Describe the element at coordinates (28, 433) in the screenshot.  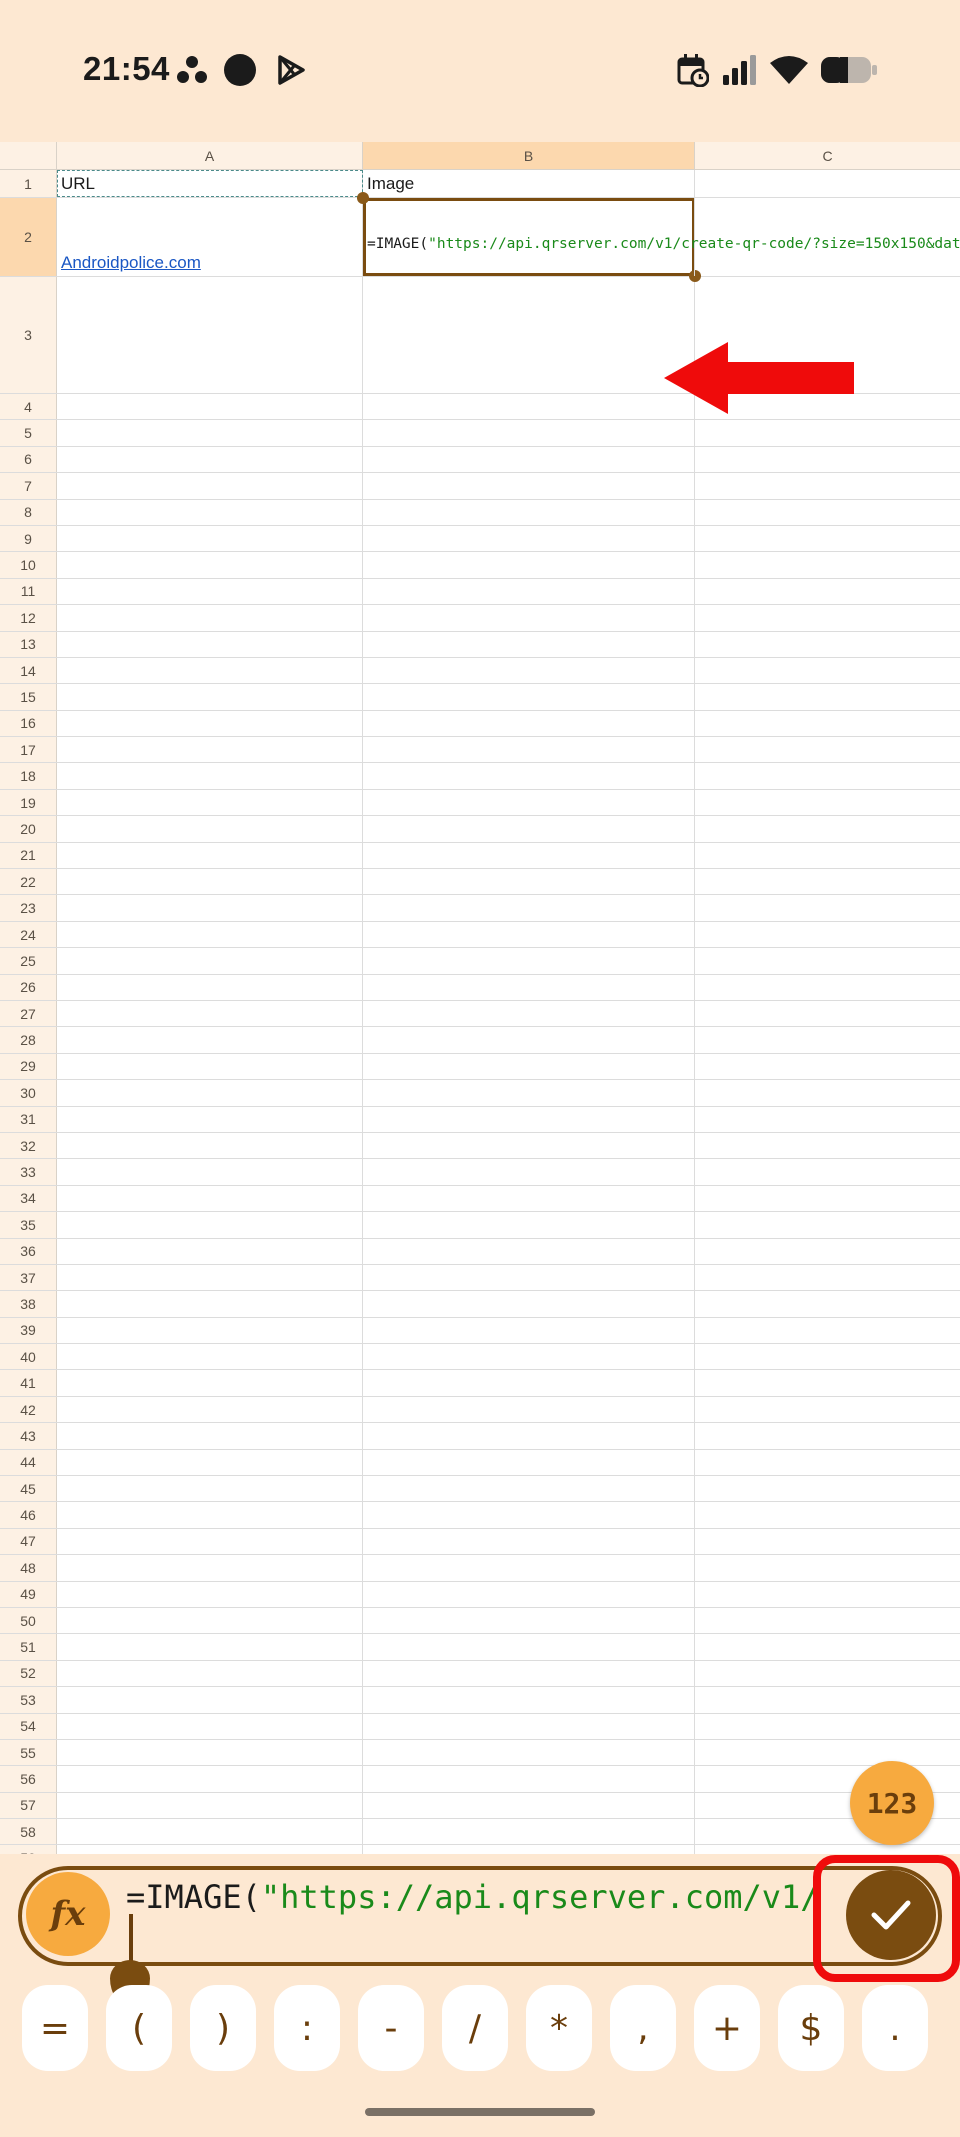
I see `row-header: 5` at that location.